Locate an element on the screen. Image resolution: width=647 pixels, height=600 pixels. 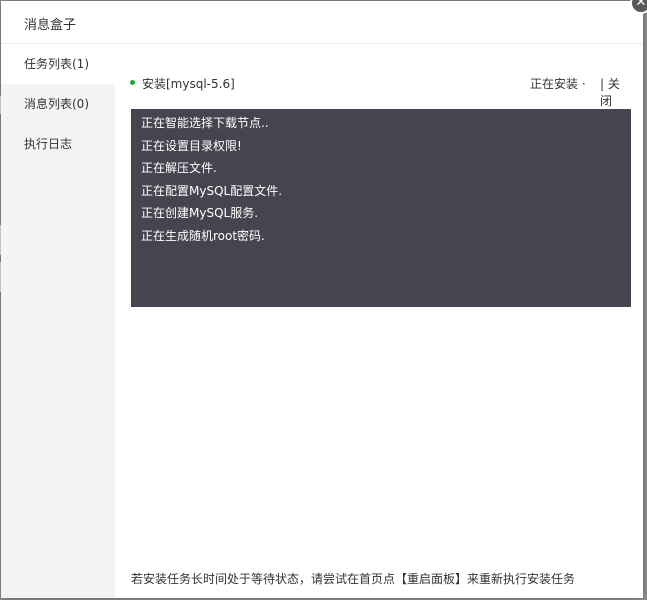
log-line: 正在配置MySQL配置文件. is located at coordinates (212, 190).